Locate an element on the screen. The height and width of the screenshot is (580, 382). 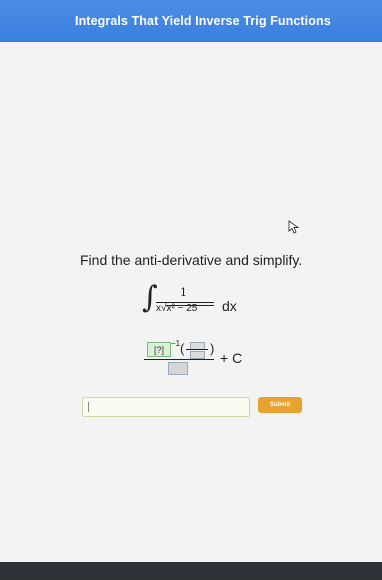
inner-denominator-box is located at coordinates (197, 355).